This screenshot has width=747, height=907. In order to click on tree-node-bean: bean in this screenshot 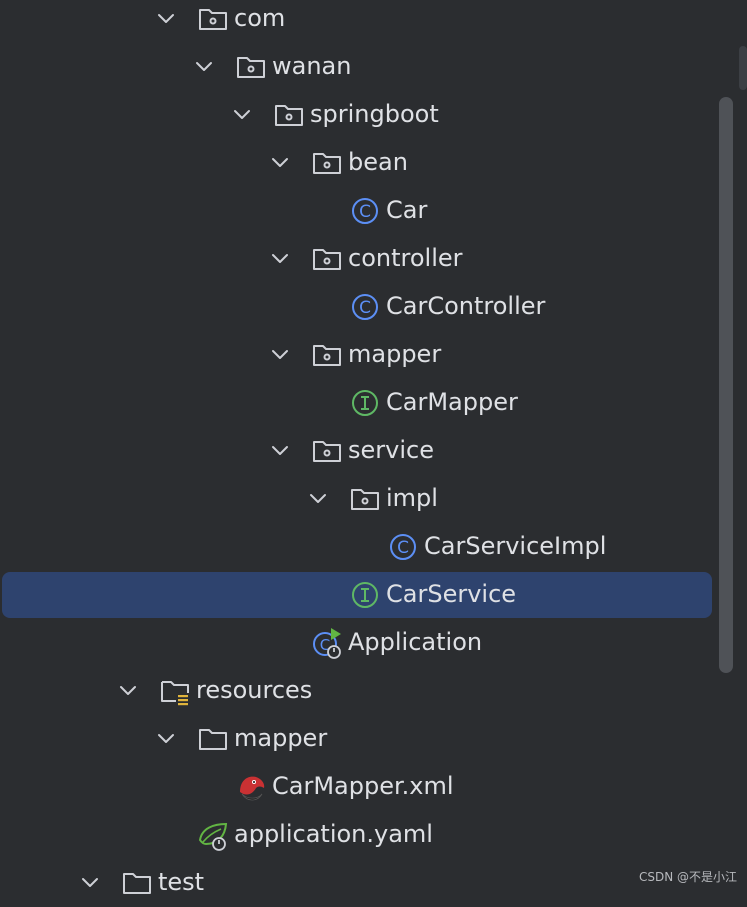, I will do `click(360, 163)`.